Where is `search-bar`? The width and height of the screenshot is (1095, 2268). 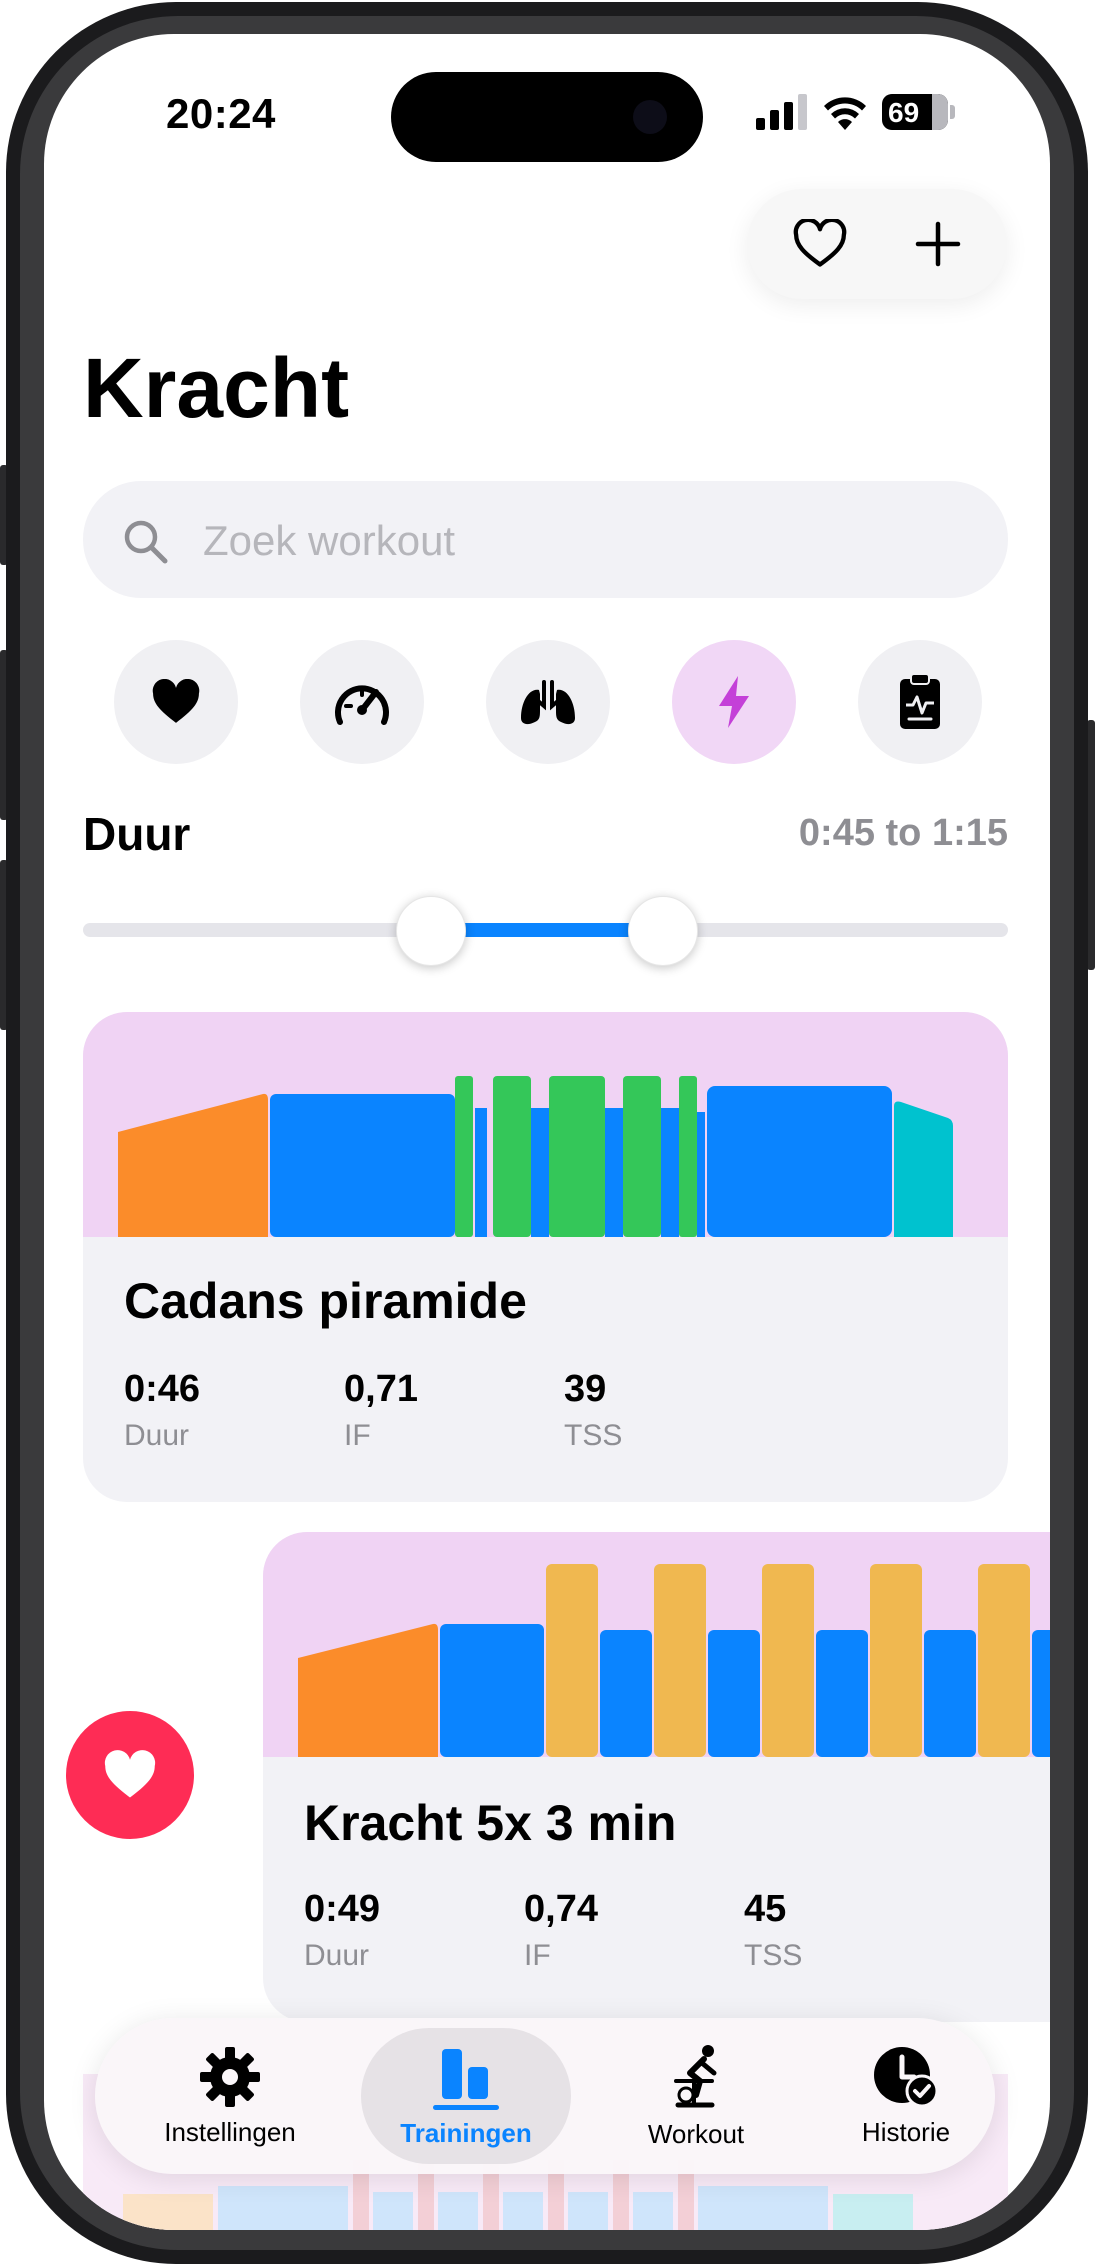
search-bar is located at coordinates (545, 540).